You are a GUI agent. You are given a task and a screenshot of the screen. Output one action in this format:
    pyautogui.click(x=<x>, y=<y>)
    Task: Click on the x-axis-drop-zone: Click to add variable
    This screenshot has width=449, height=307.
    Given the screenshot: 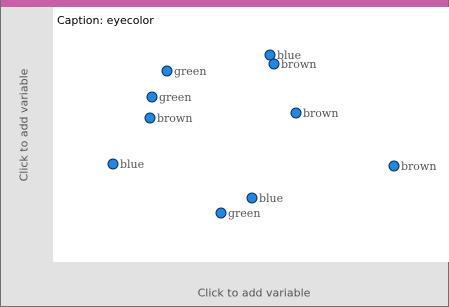 What is the action you would take?
    pyautogui.click(x=251, y=284)
    